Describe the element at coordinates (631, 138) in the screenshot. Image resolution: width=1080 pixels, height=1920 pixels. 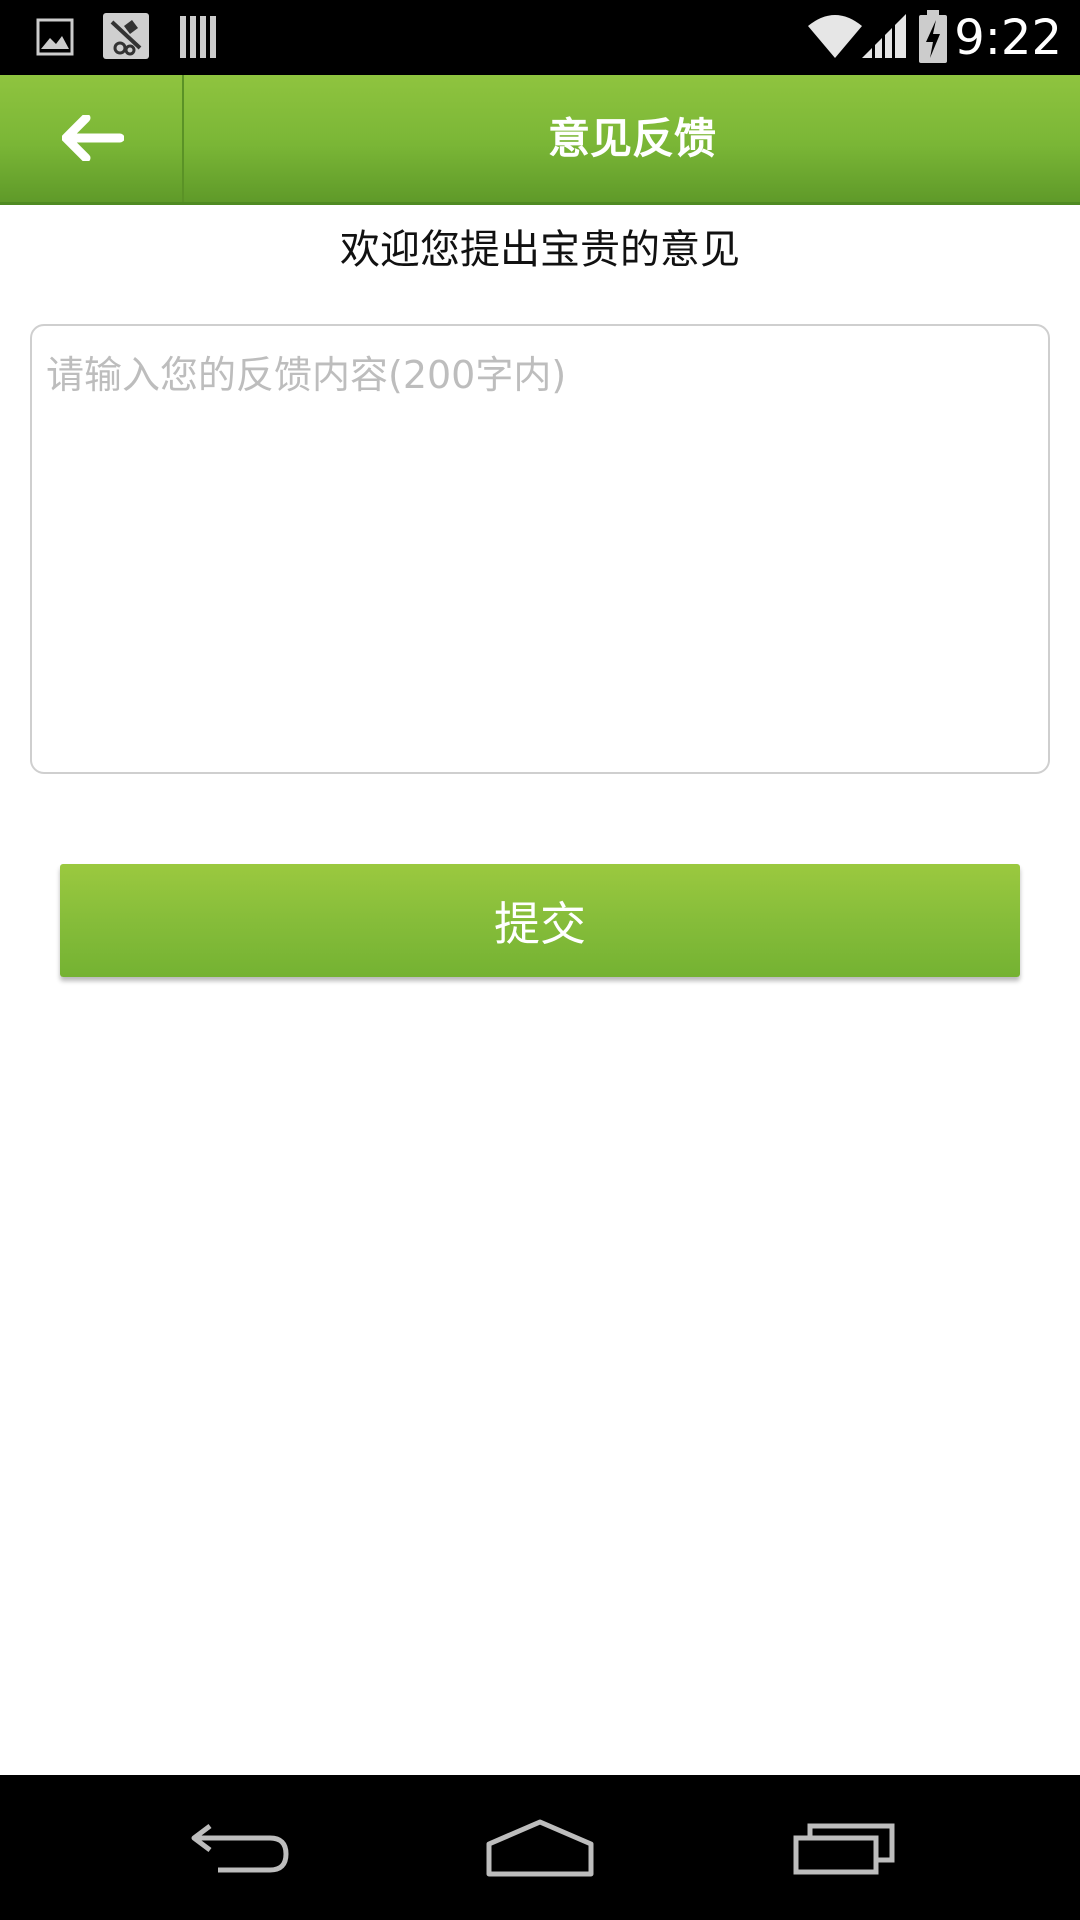
I see `page-title: 意见反馈` at that location.